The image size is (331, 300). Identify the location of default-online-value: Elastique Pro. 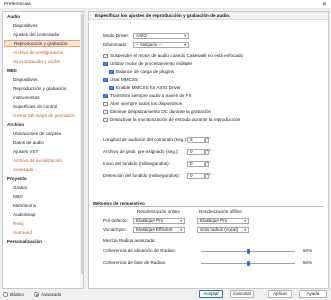
(150, 220).